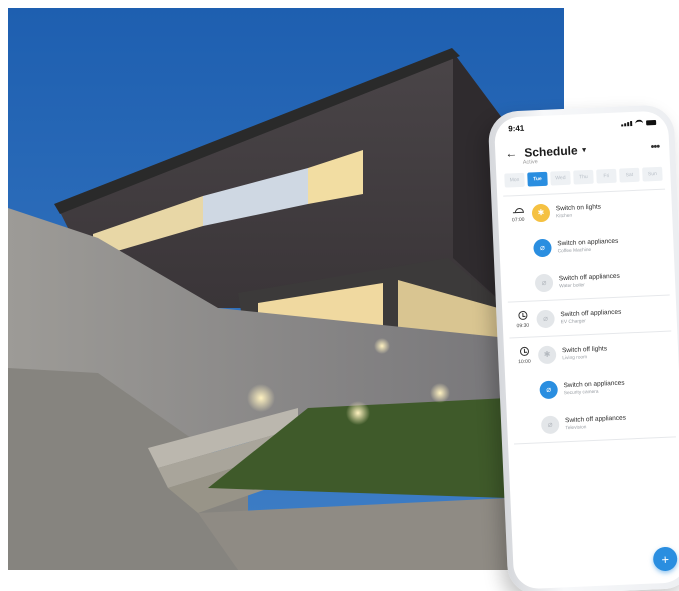 This screenshot has height=591, width=679. Describe the element at coordinates (652, 174) in the screenshot. I see `day-tab-sun: Sun` at that location.